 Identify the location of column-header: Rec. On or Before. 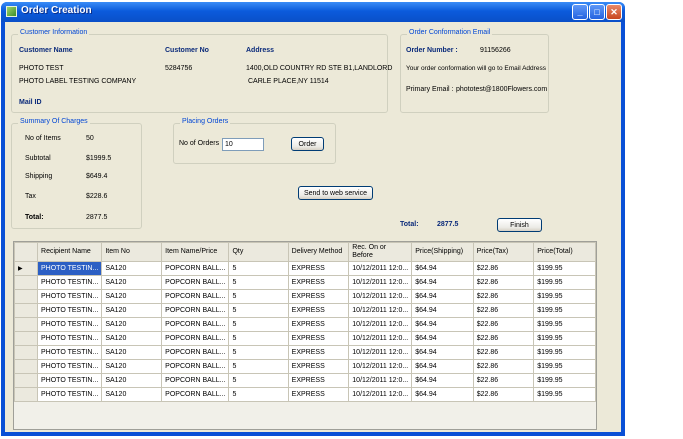
(380, 252).